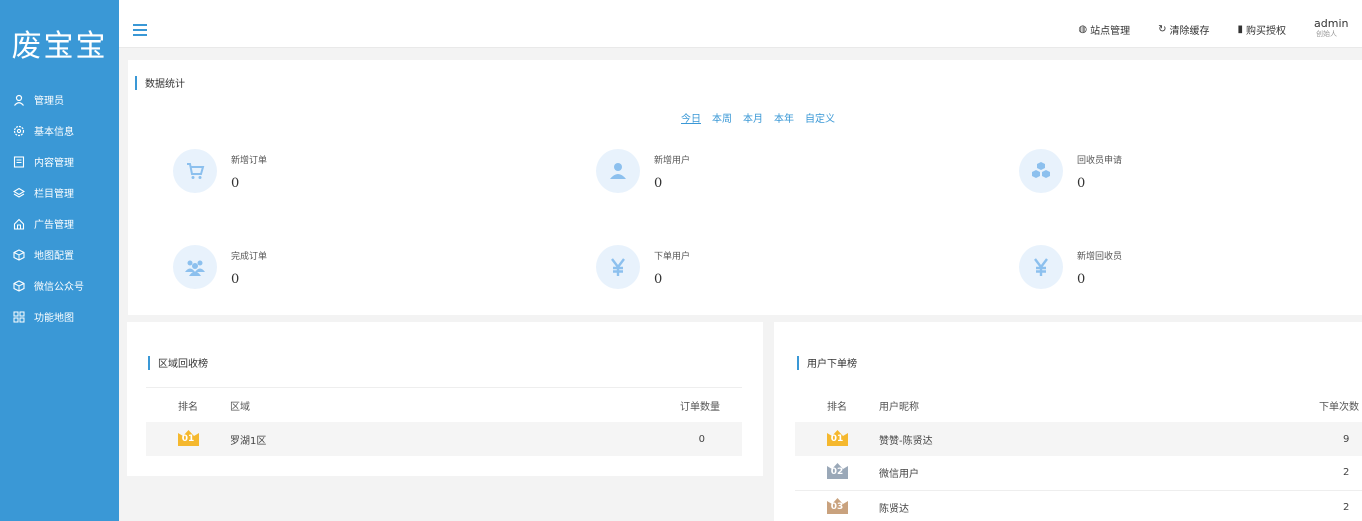 Image resolution: width=1362 pixels, height=521 pixels. What do you see at coordinates (1110, 31) in the screenshot?
I see `site-manage-label: 站点管理` at bounding box center [1110, 31].